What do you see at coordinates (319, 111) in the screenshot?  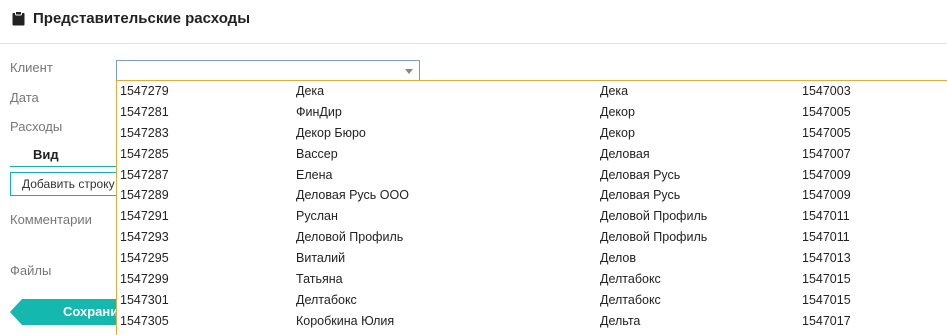 I see `client-name: ФинДир` at bounding box center [319, 111].